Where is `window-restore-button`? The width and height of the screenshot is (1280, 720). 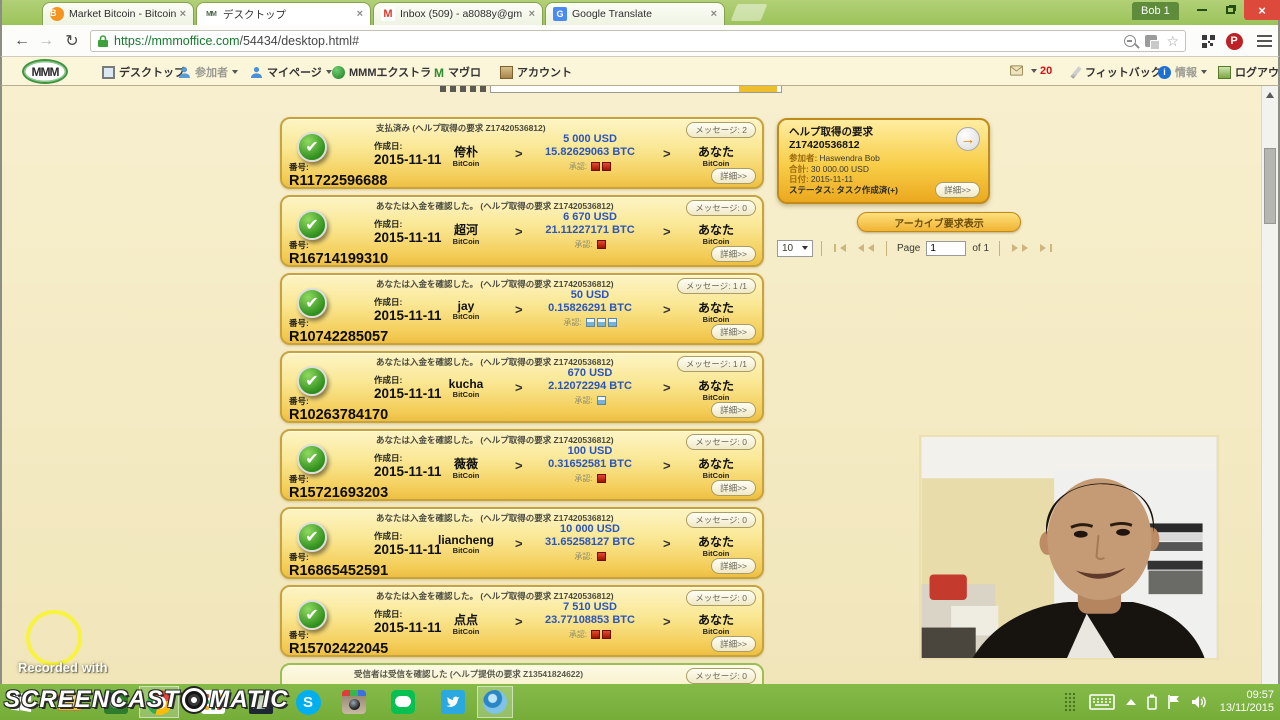
window-restore-button is located at coordinates (1230, 10).